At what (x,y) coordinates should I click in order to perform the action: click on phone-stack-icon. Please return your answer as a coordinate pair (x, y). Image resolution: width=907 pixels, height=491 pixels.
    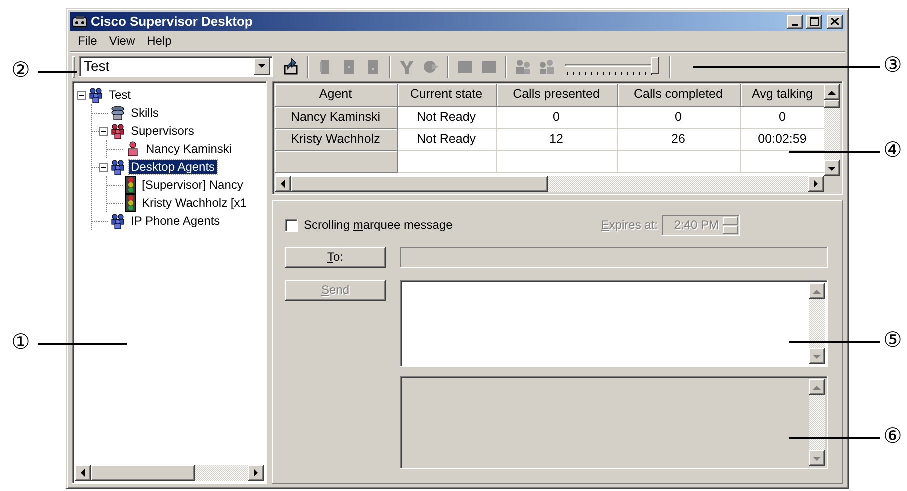
    Looking at the image, I should click on (118, 113).